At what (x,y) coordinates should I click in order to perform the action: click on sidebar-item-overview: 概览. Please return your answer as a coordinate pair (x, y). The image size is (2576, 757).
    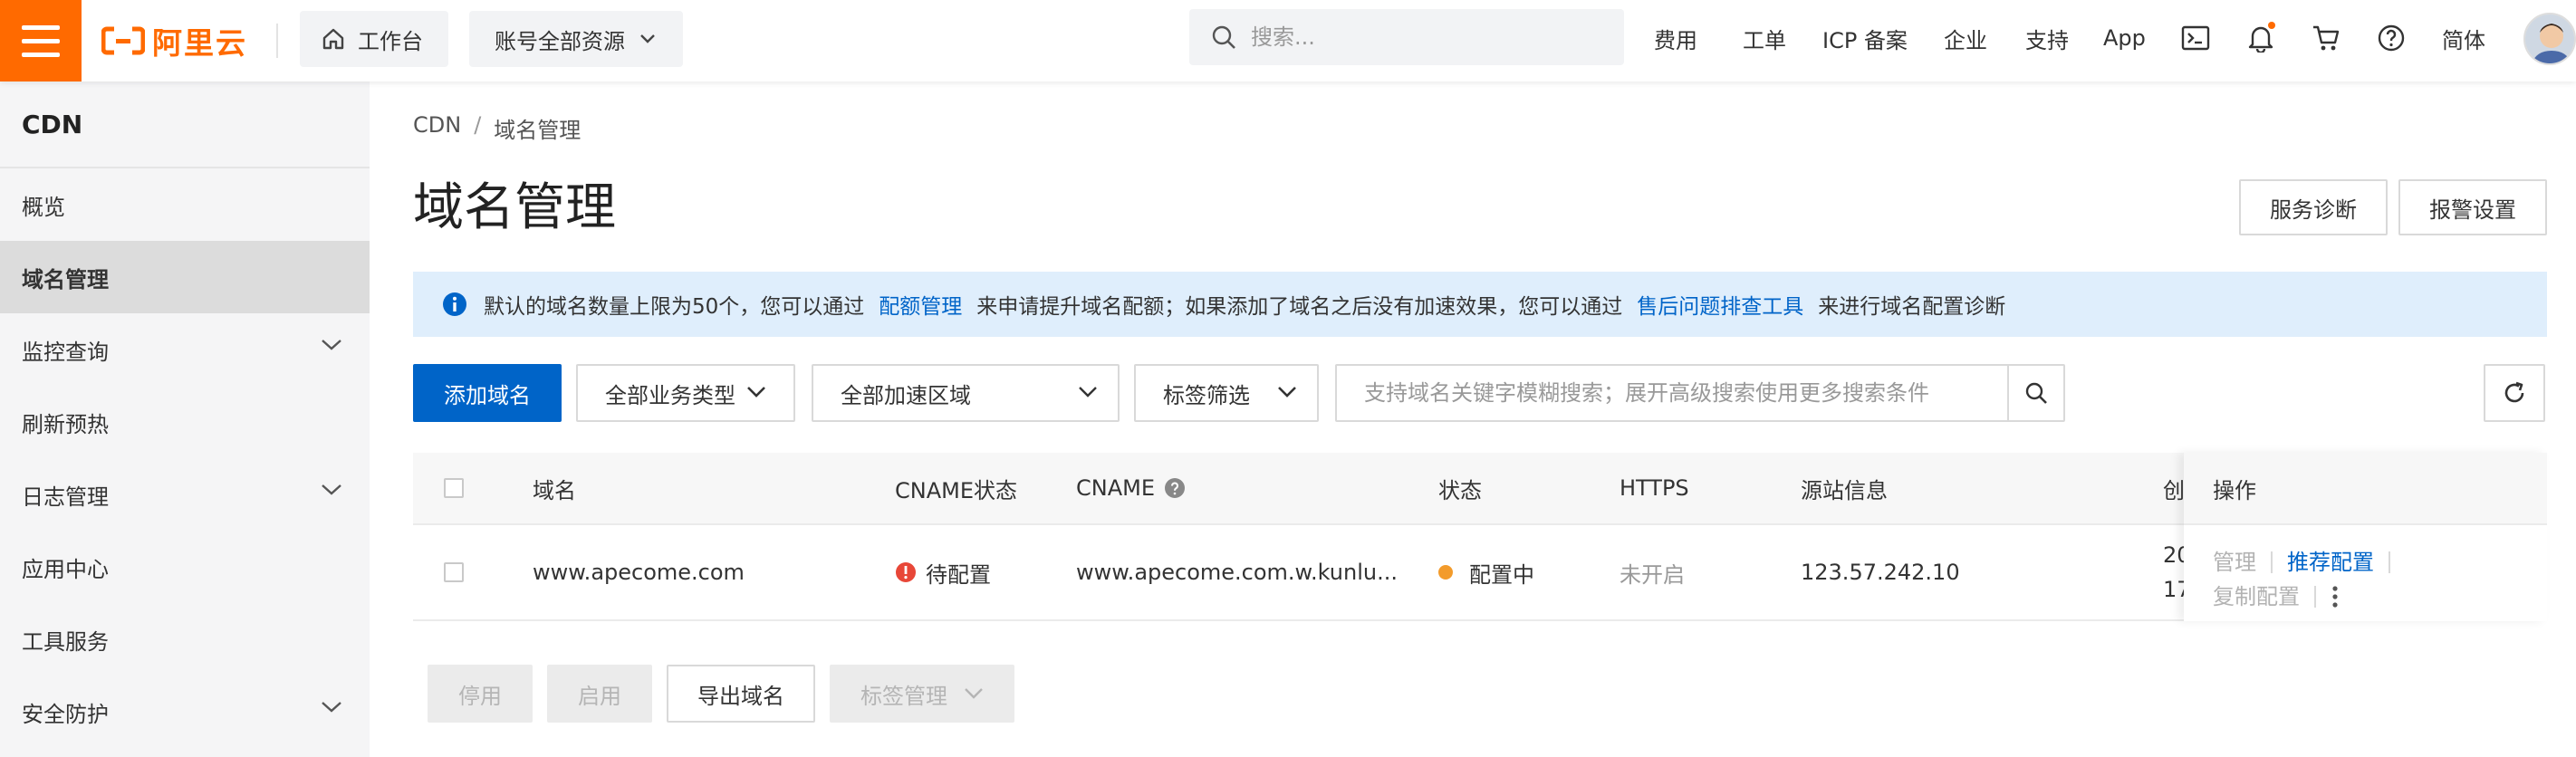
    Looking at the image, I should click on (185, 204).